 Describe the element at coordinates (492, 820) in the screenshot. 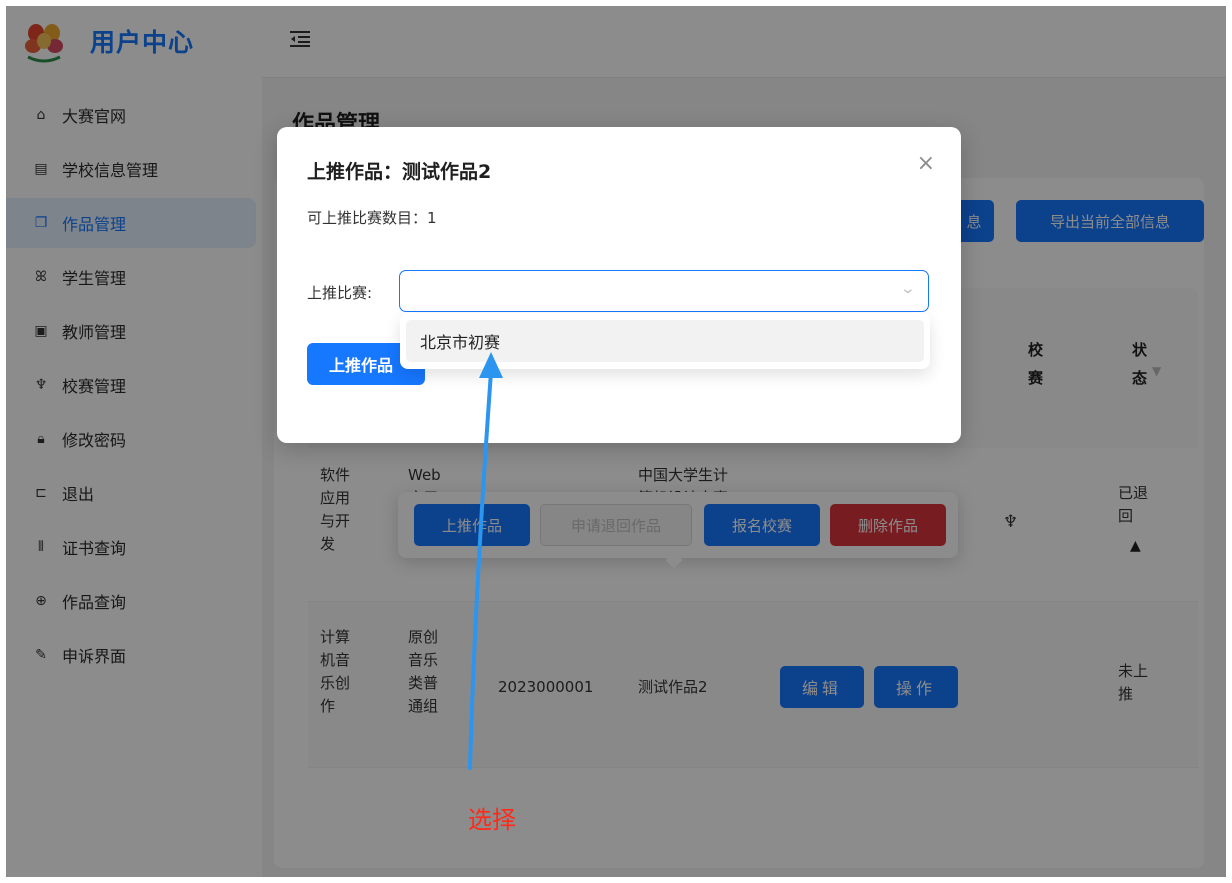

I see `annotation-label: 选择` at that location.